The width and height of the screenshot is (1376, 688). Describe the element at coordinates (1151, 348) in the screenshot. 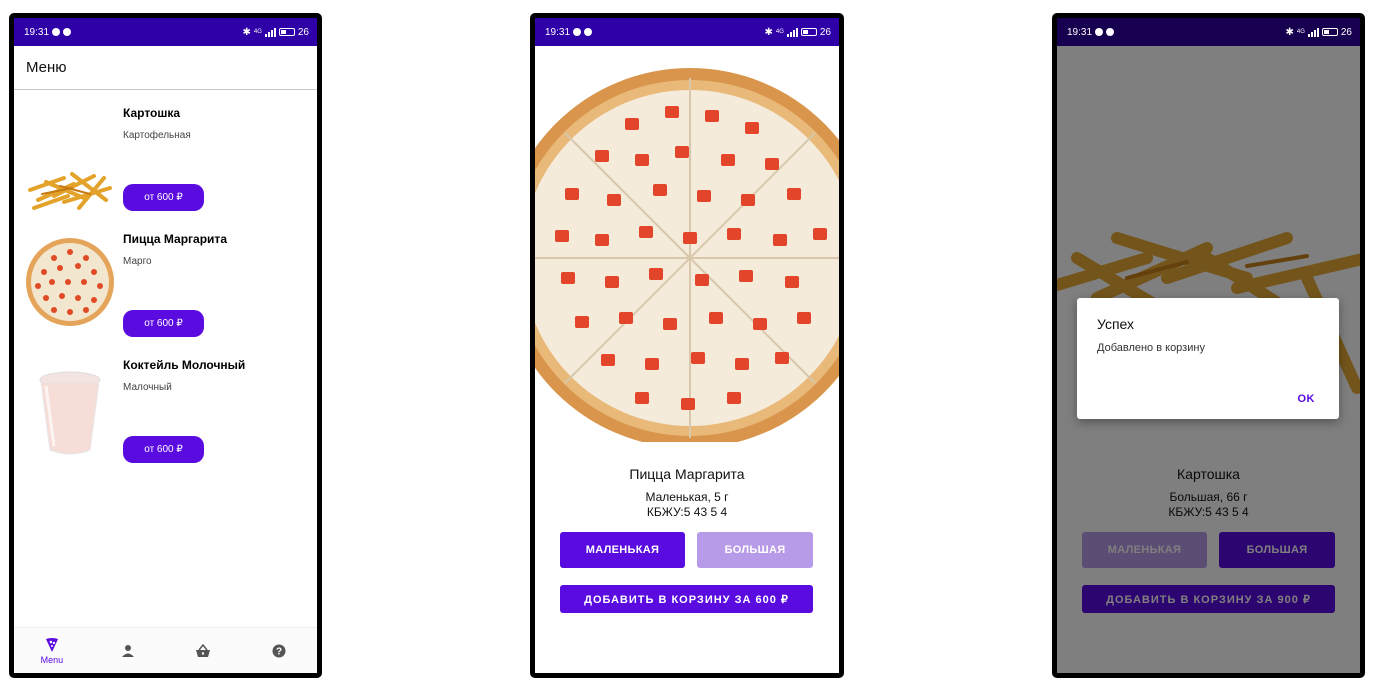

I see `dialog-message: Добавлено в корзину` at that location.